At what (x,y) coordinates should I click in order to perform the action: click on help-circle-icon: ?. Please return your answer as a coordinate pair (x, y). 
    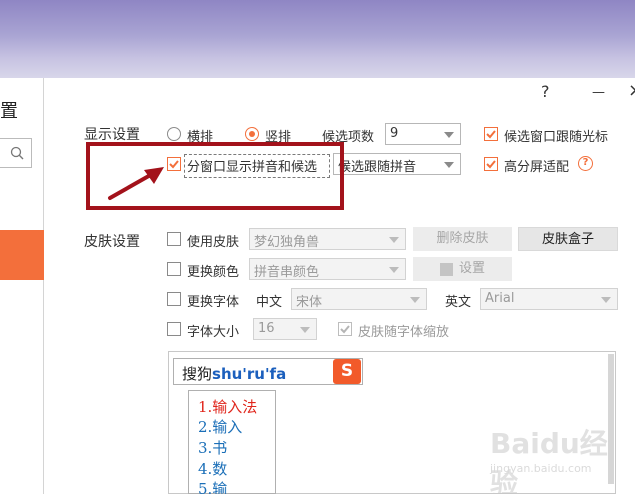
    Looking at the image, I should click on (585, 163).